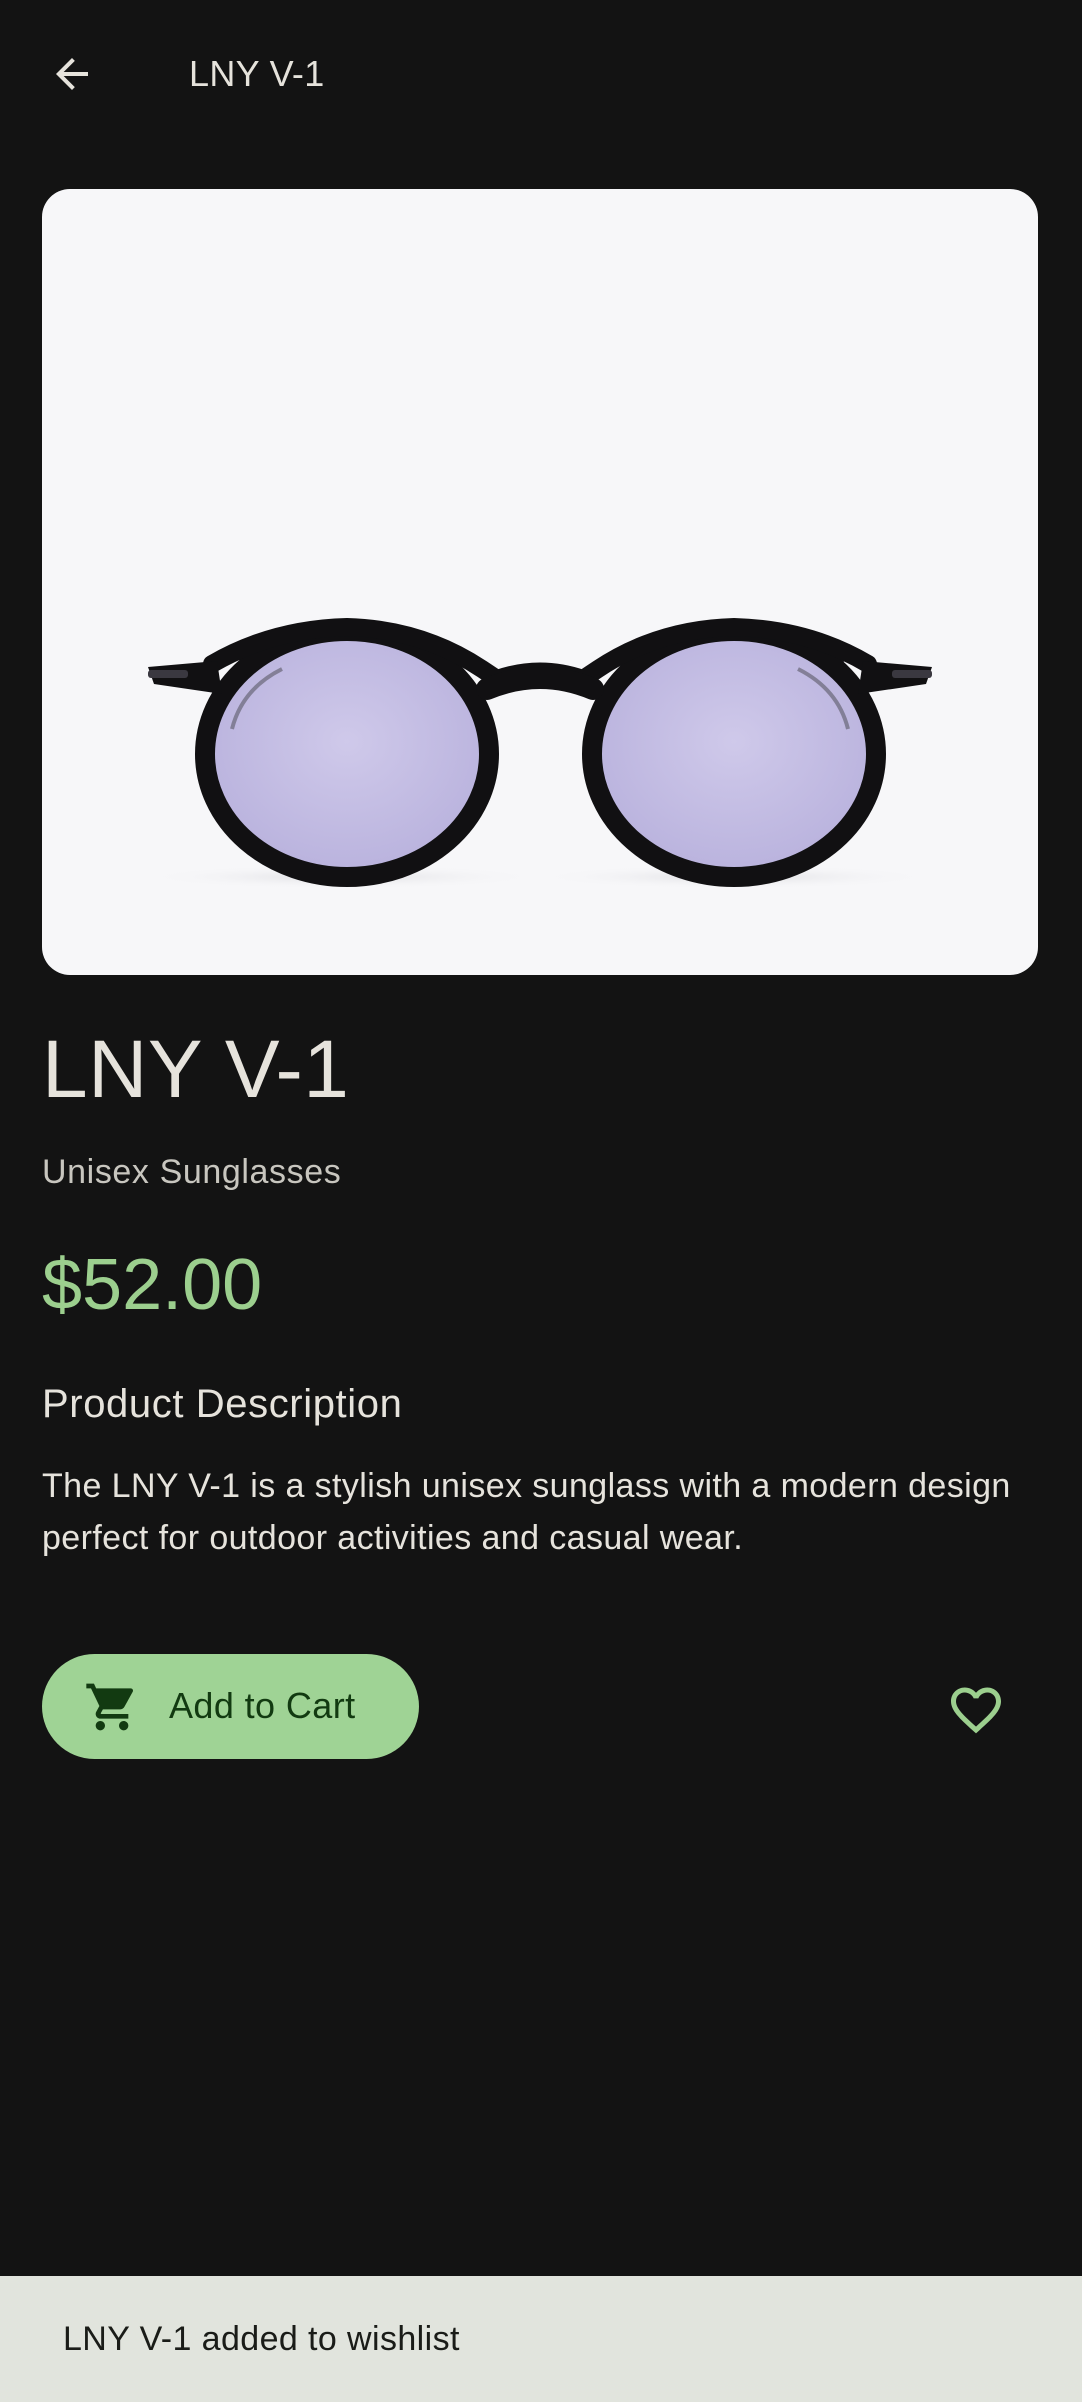  I want to click on add-to-cart-button: Add to Cart, so click(230, 1706).